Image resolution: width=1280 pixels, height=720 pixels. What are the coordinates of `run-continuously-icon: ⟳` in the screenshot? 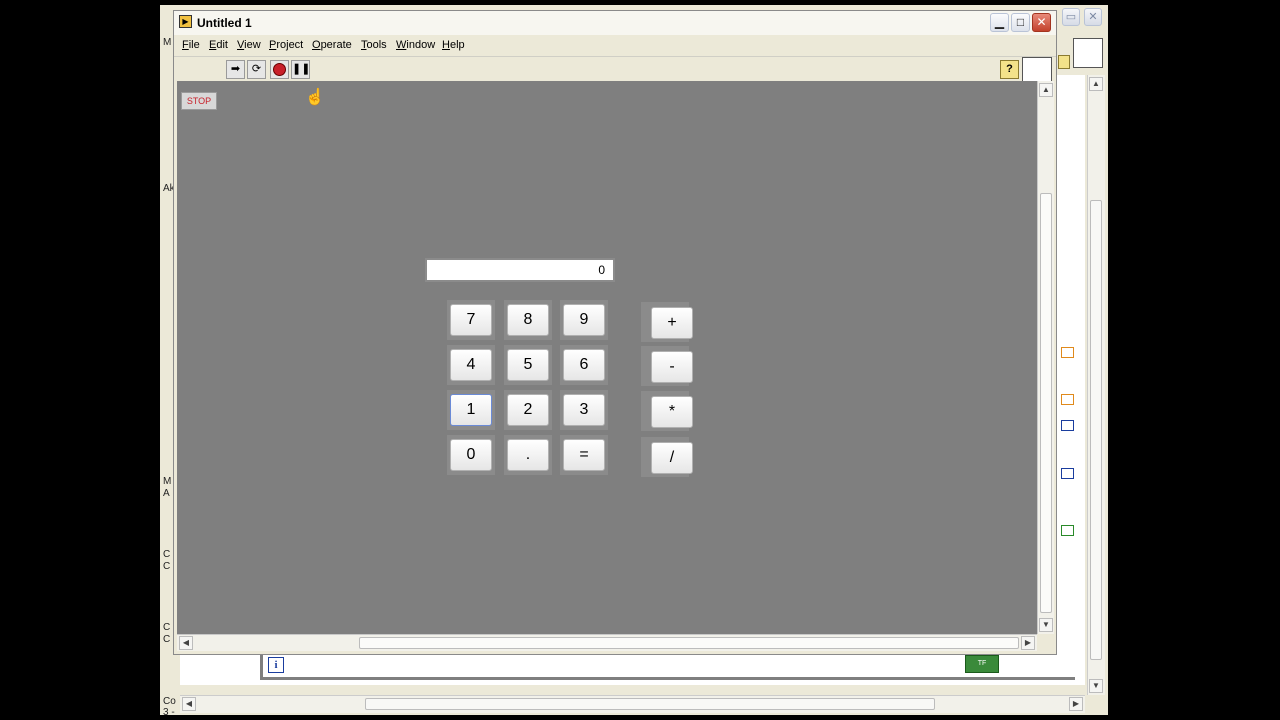 It's located at (256, 69).